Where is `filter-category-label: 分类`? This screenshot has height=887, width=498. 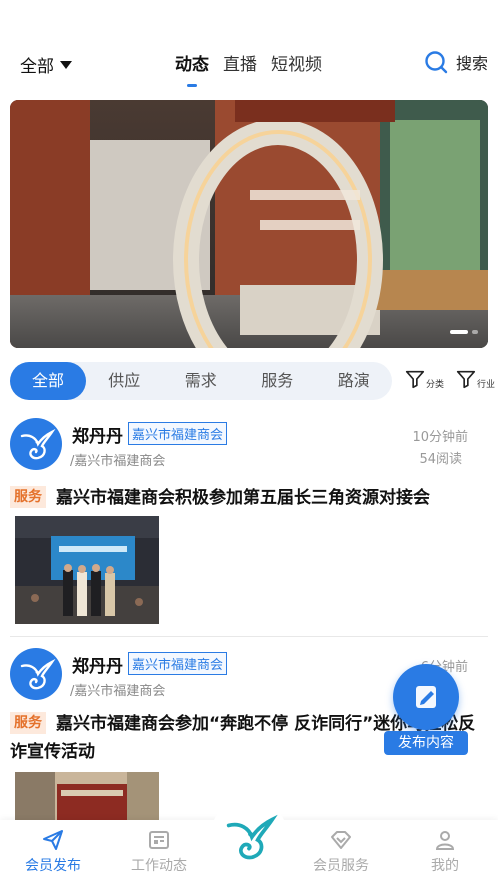
filter-category-label: 分类 is located at coordinates (435, 385).